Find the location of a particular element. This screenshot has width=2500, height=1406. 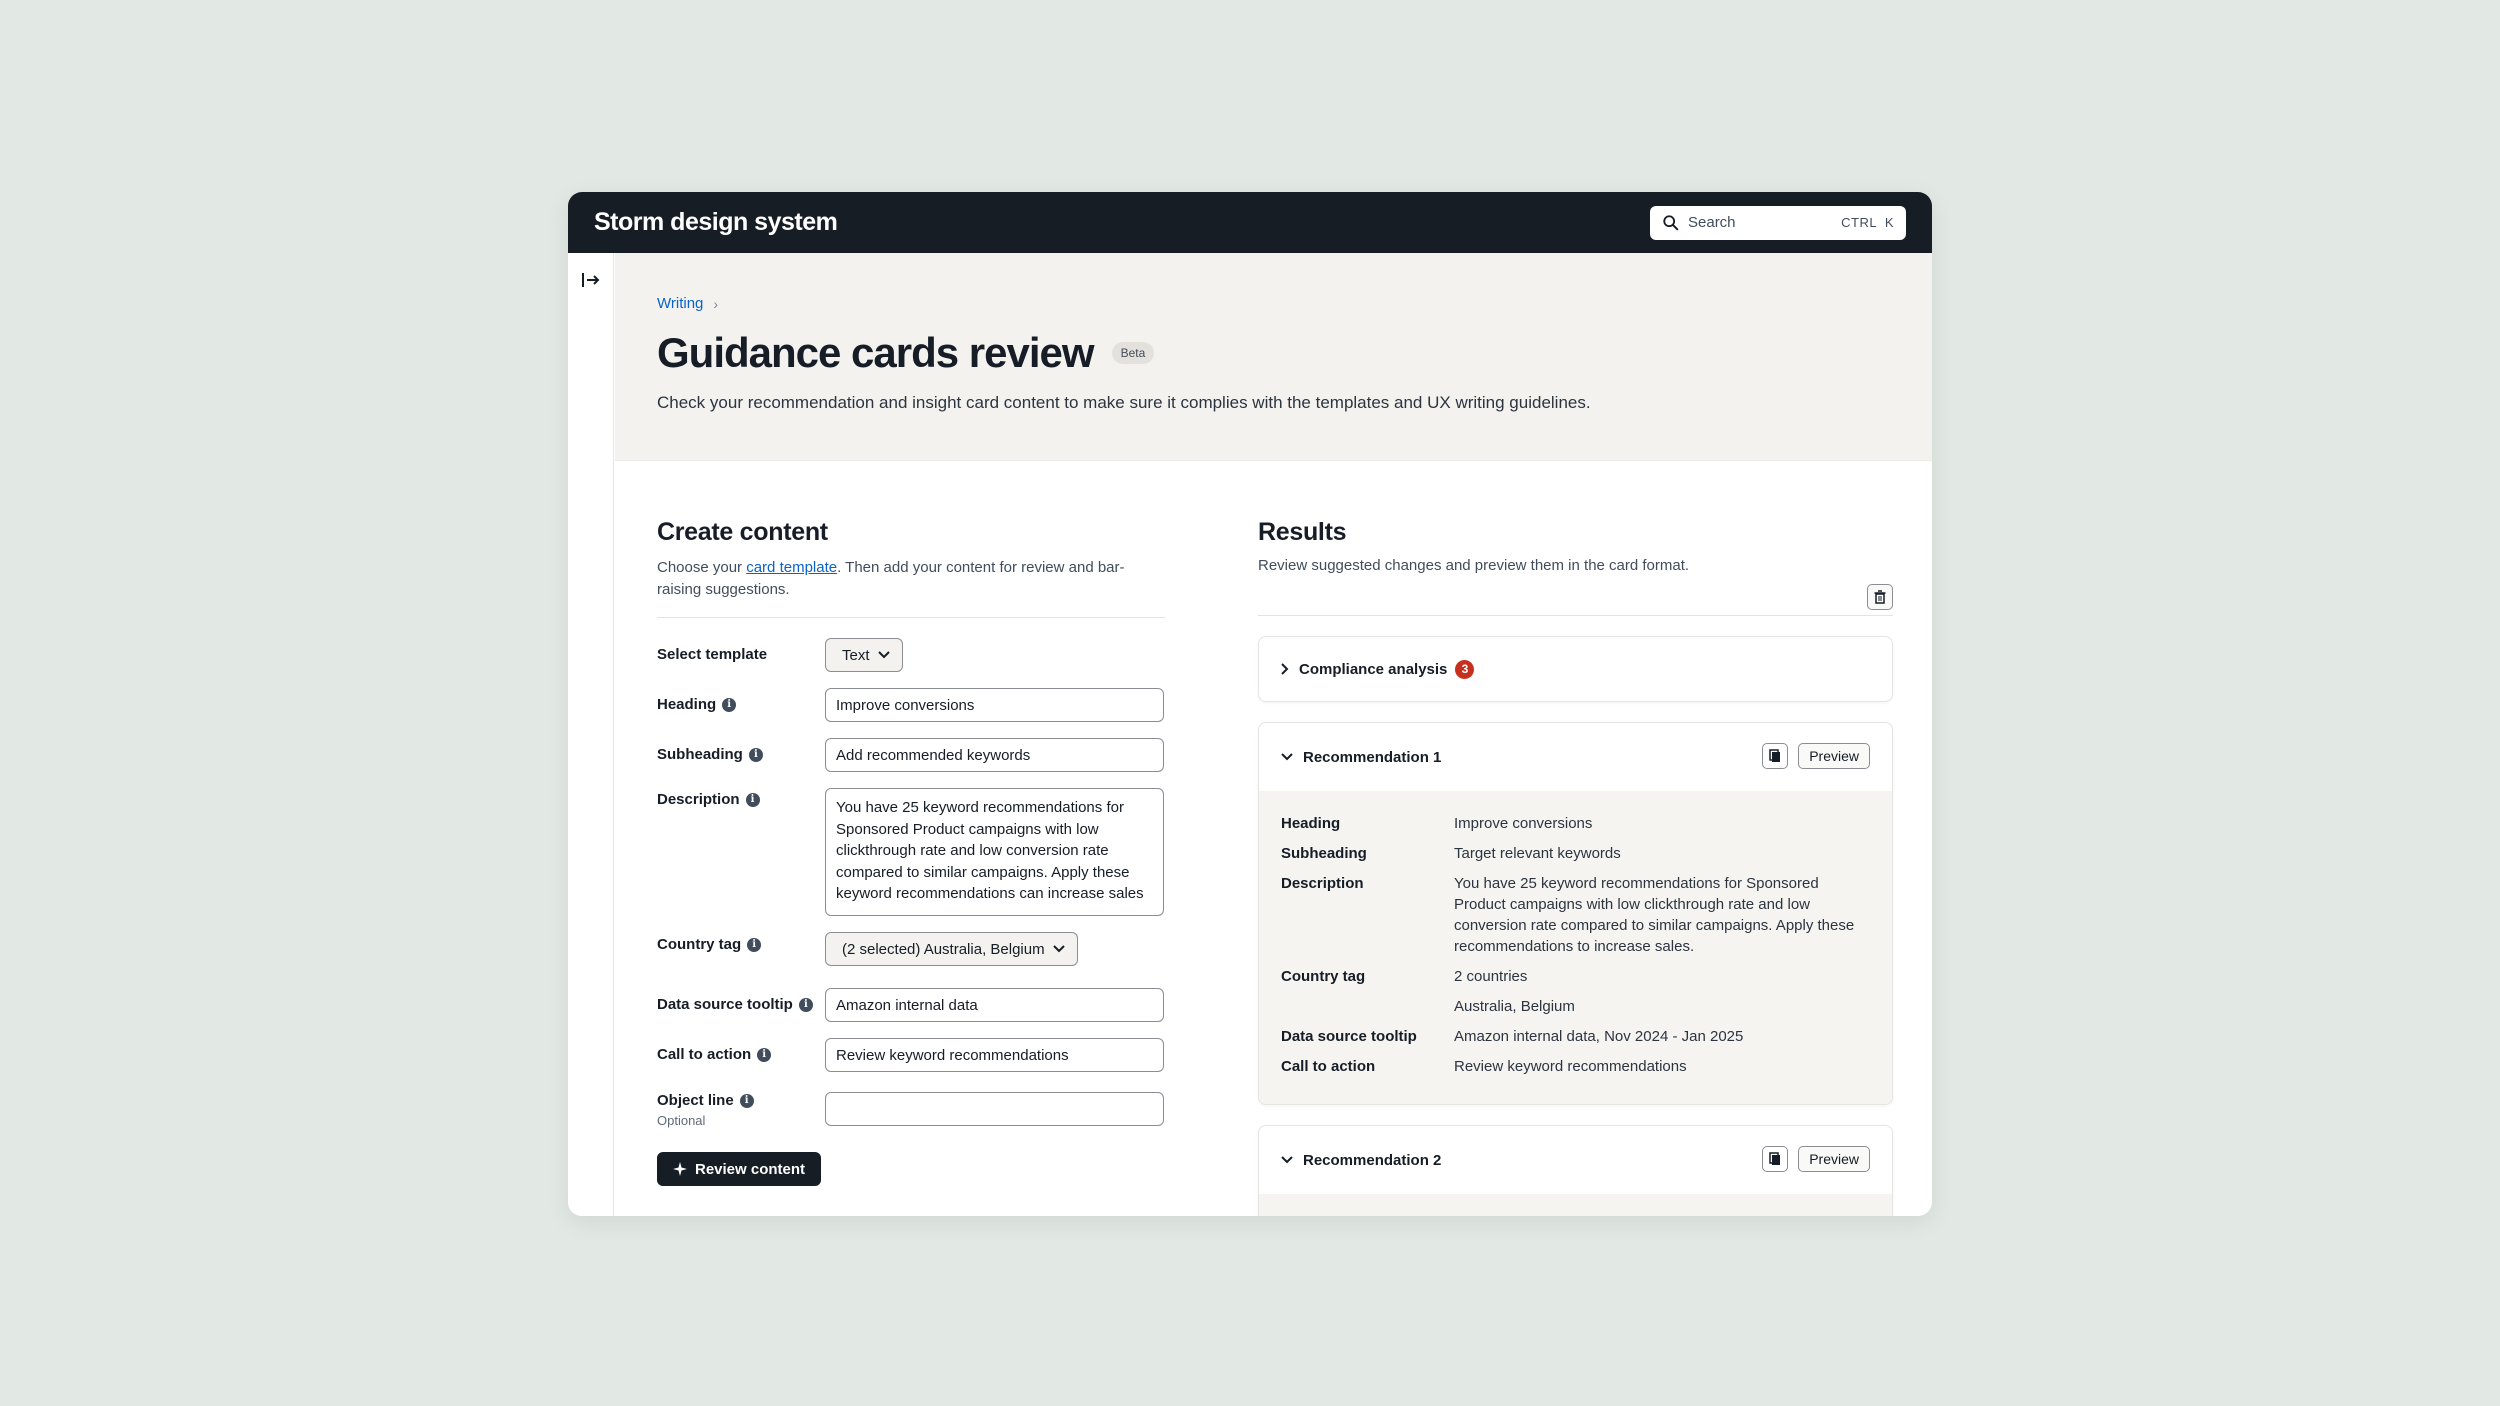

chevron-right-icon is located at coordinates (1285, 669).